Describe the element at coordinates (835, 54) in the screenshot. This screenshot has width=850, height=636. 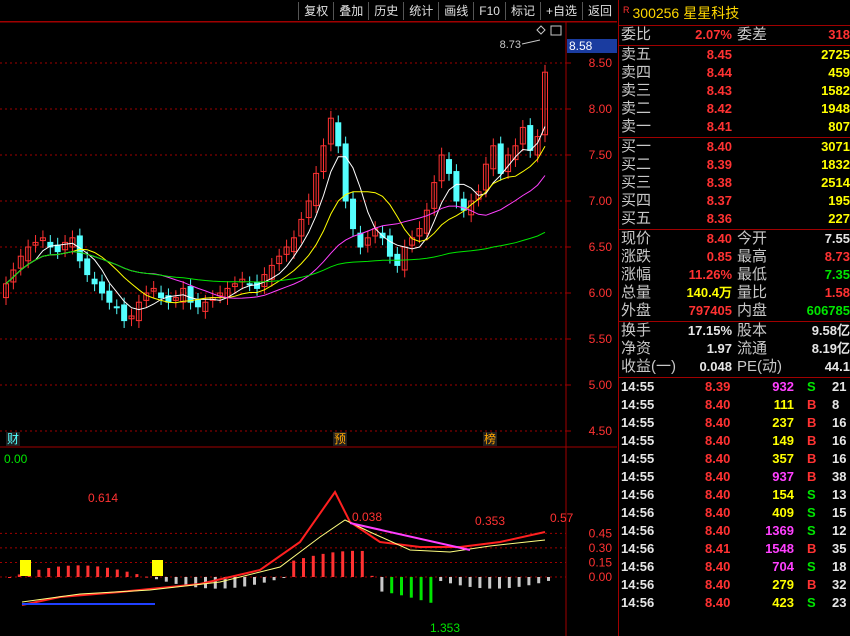
I see `level-volume: 2725` at that location.